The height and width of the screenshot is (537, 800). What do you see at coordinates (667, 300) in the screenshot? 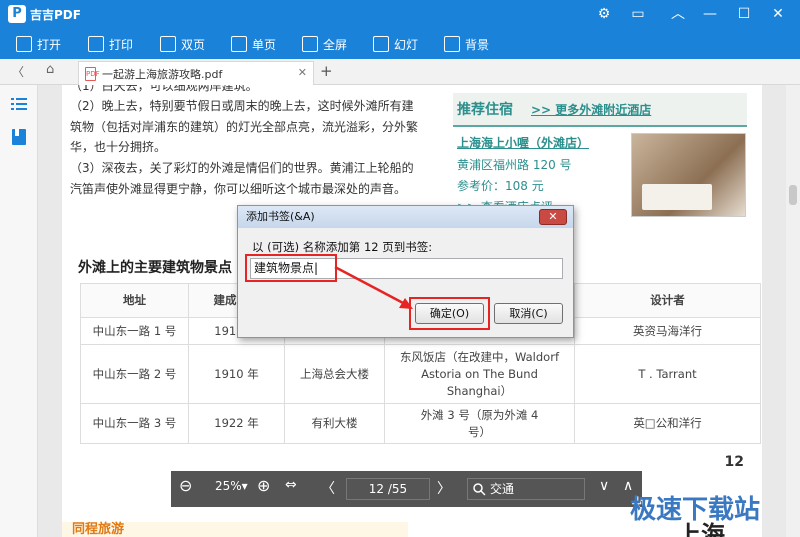
I see `table-header: 设计者` at bounding box center [667, 300].